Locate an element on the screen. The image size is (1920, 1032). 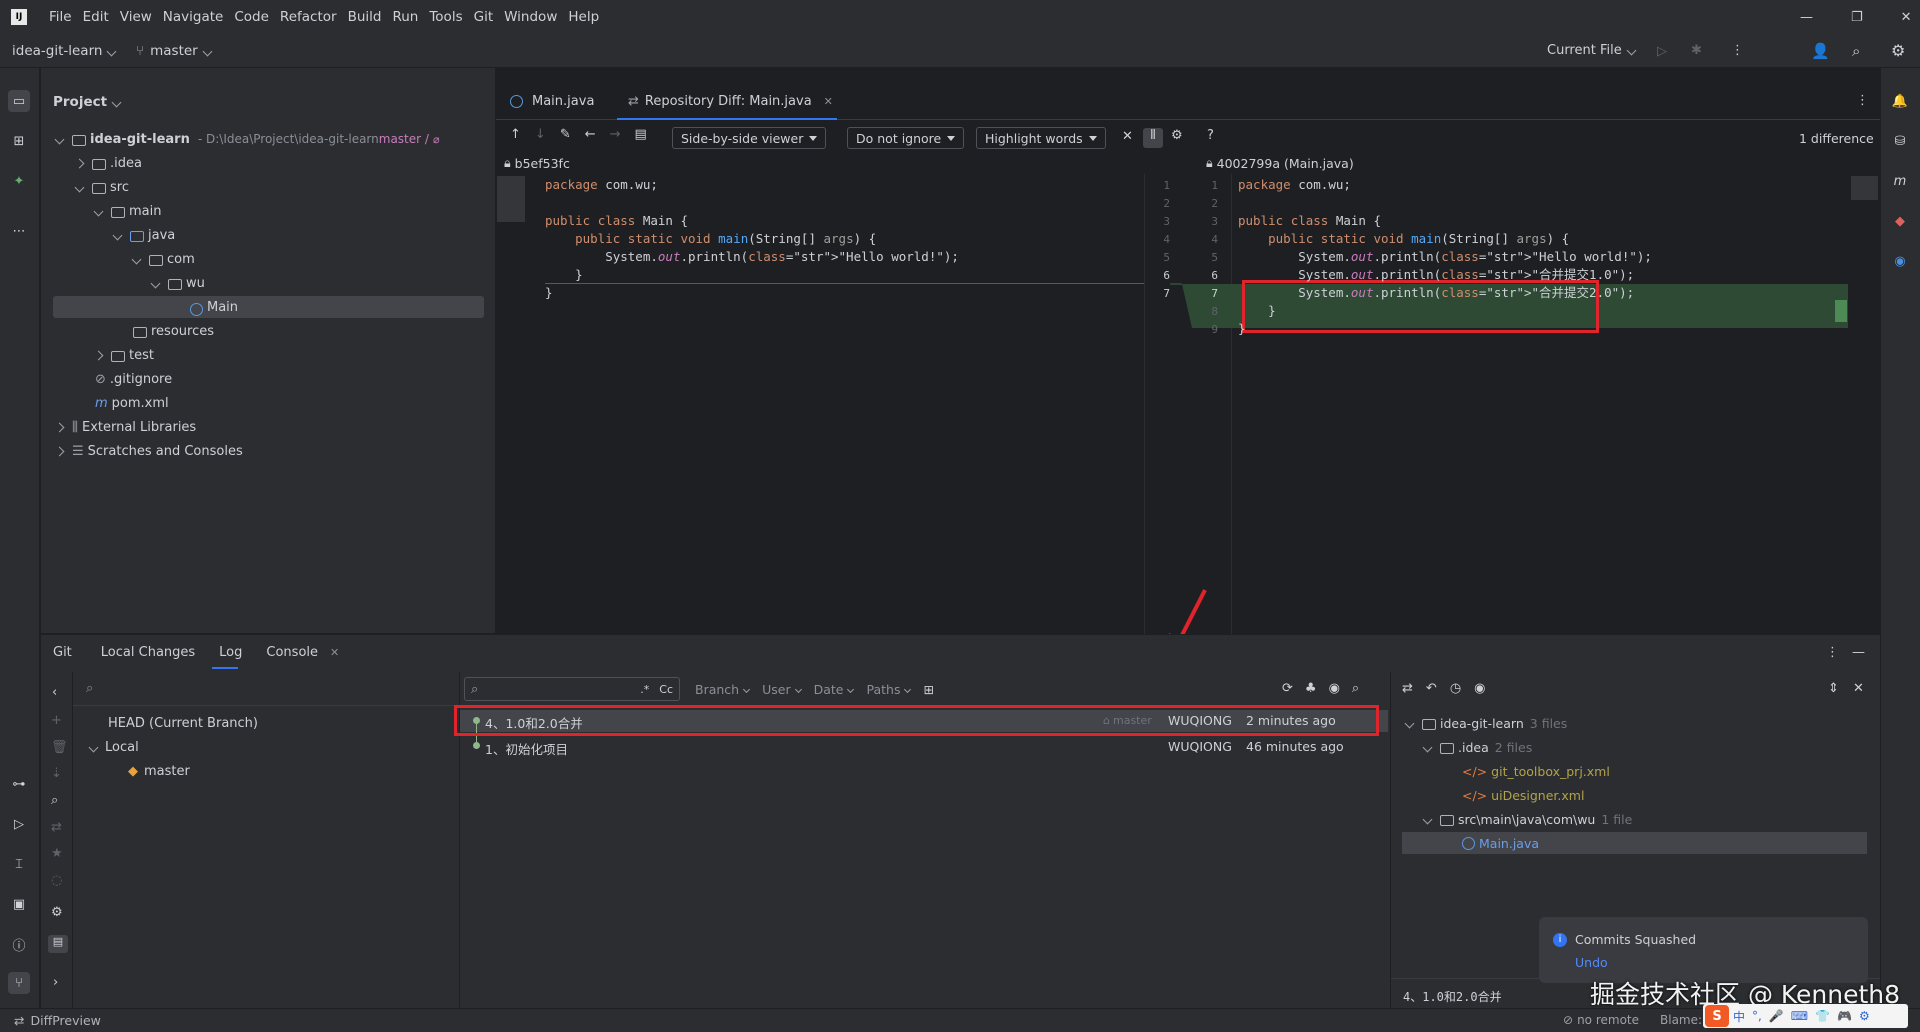
tree-item-main-class: Main is located at coordinates (214, 307).